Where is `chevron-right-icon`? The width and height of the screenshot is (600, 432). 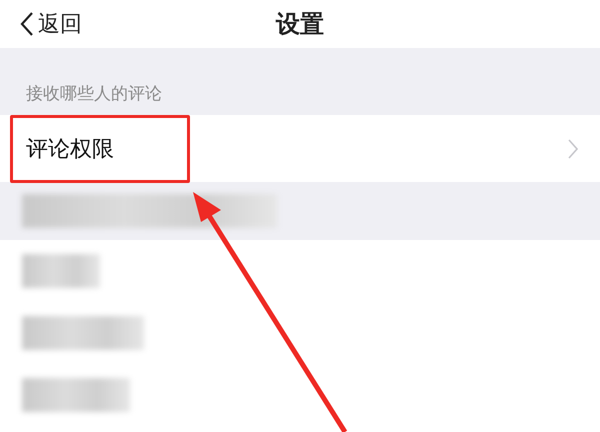 chevron-right-icon is located at coordinates (573, 148).